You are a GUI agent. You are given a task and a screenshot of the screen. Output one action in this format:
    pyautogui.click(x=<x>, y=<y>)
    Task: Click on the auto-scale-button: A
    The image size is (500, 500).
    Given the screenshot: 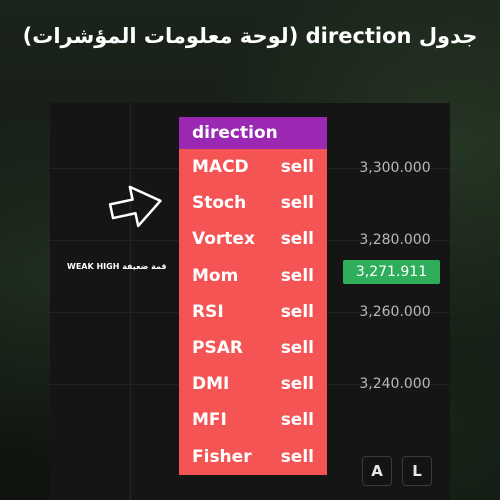 What is the action you would take?
    pyautogui.click(x=377, y=471)
    